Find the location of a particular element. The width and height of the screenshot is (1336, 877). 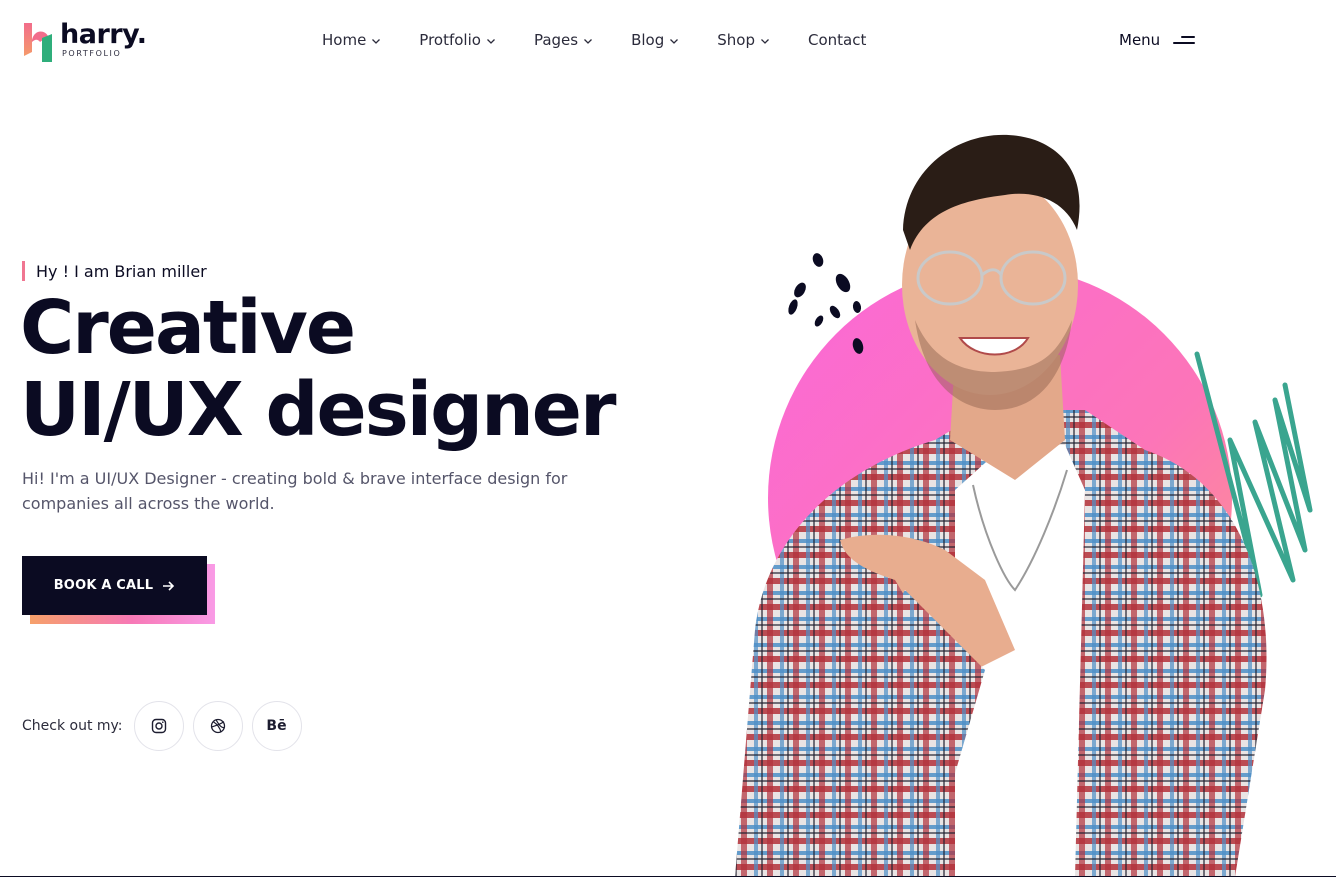

nav-item-label: Contact is located at coordinates (837, 40).